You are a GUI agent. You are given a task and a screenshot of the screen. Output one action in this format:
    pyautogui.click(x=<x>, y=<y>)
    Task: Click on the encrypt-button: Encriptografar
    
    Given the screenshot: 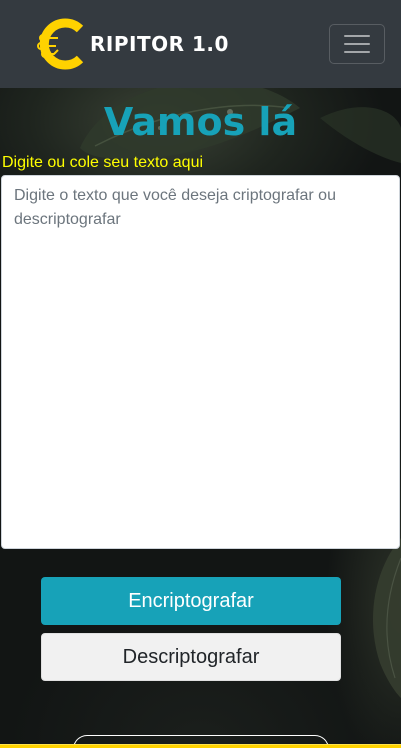 What is the action you would take?
    pyautogui.click(x=191, y=601)
    